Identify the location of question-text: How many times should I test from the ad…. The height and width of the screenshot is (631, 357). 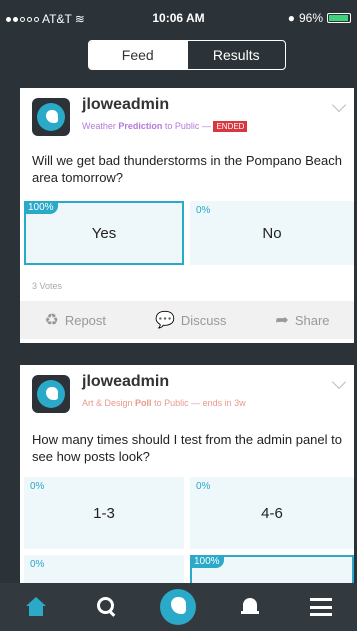
(187, 448).